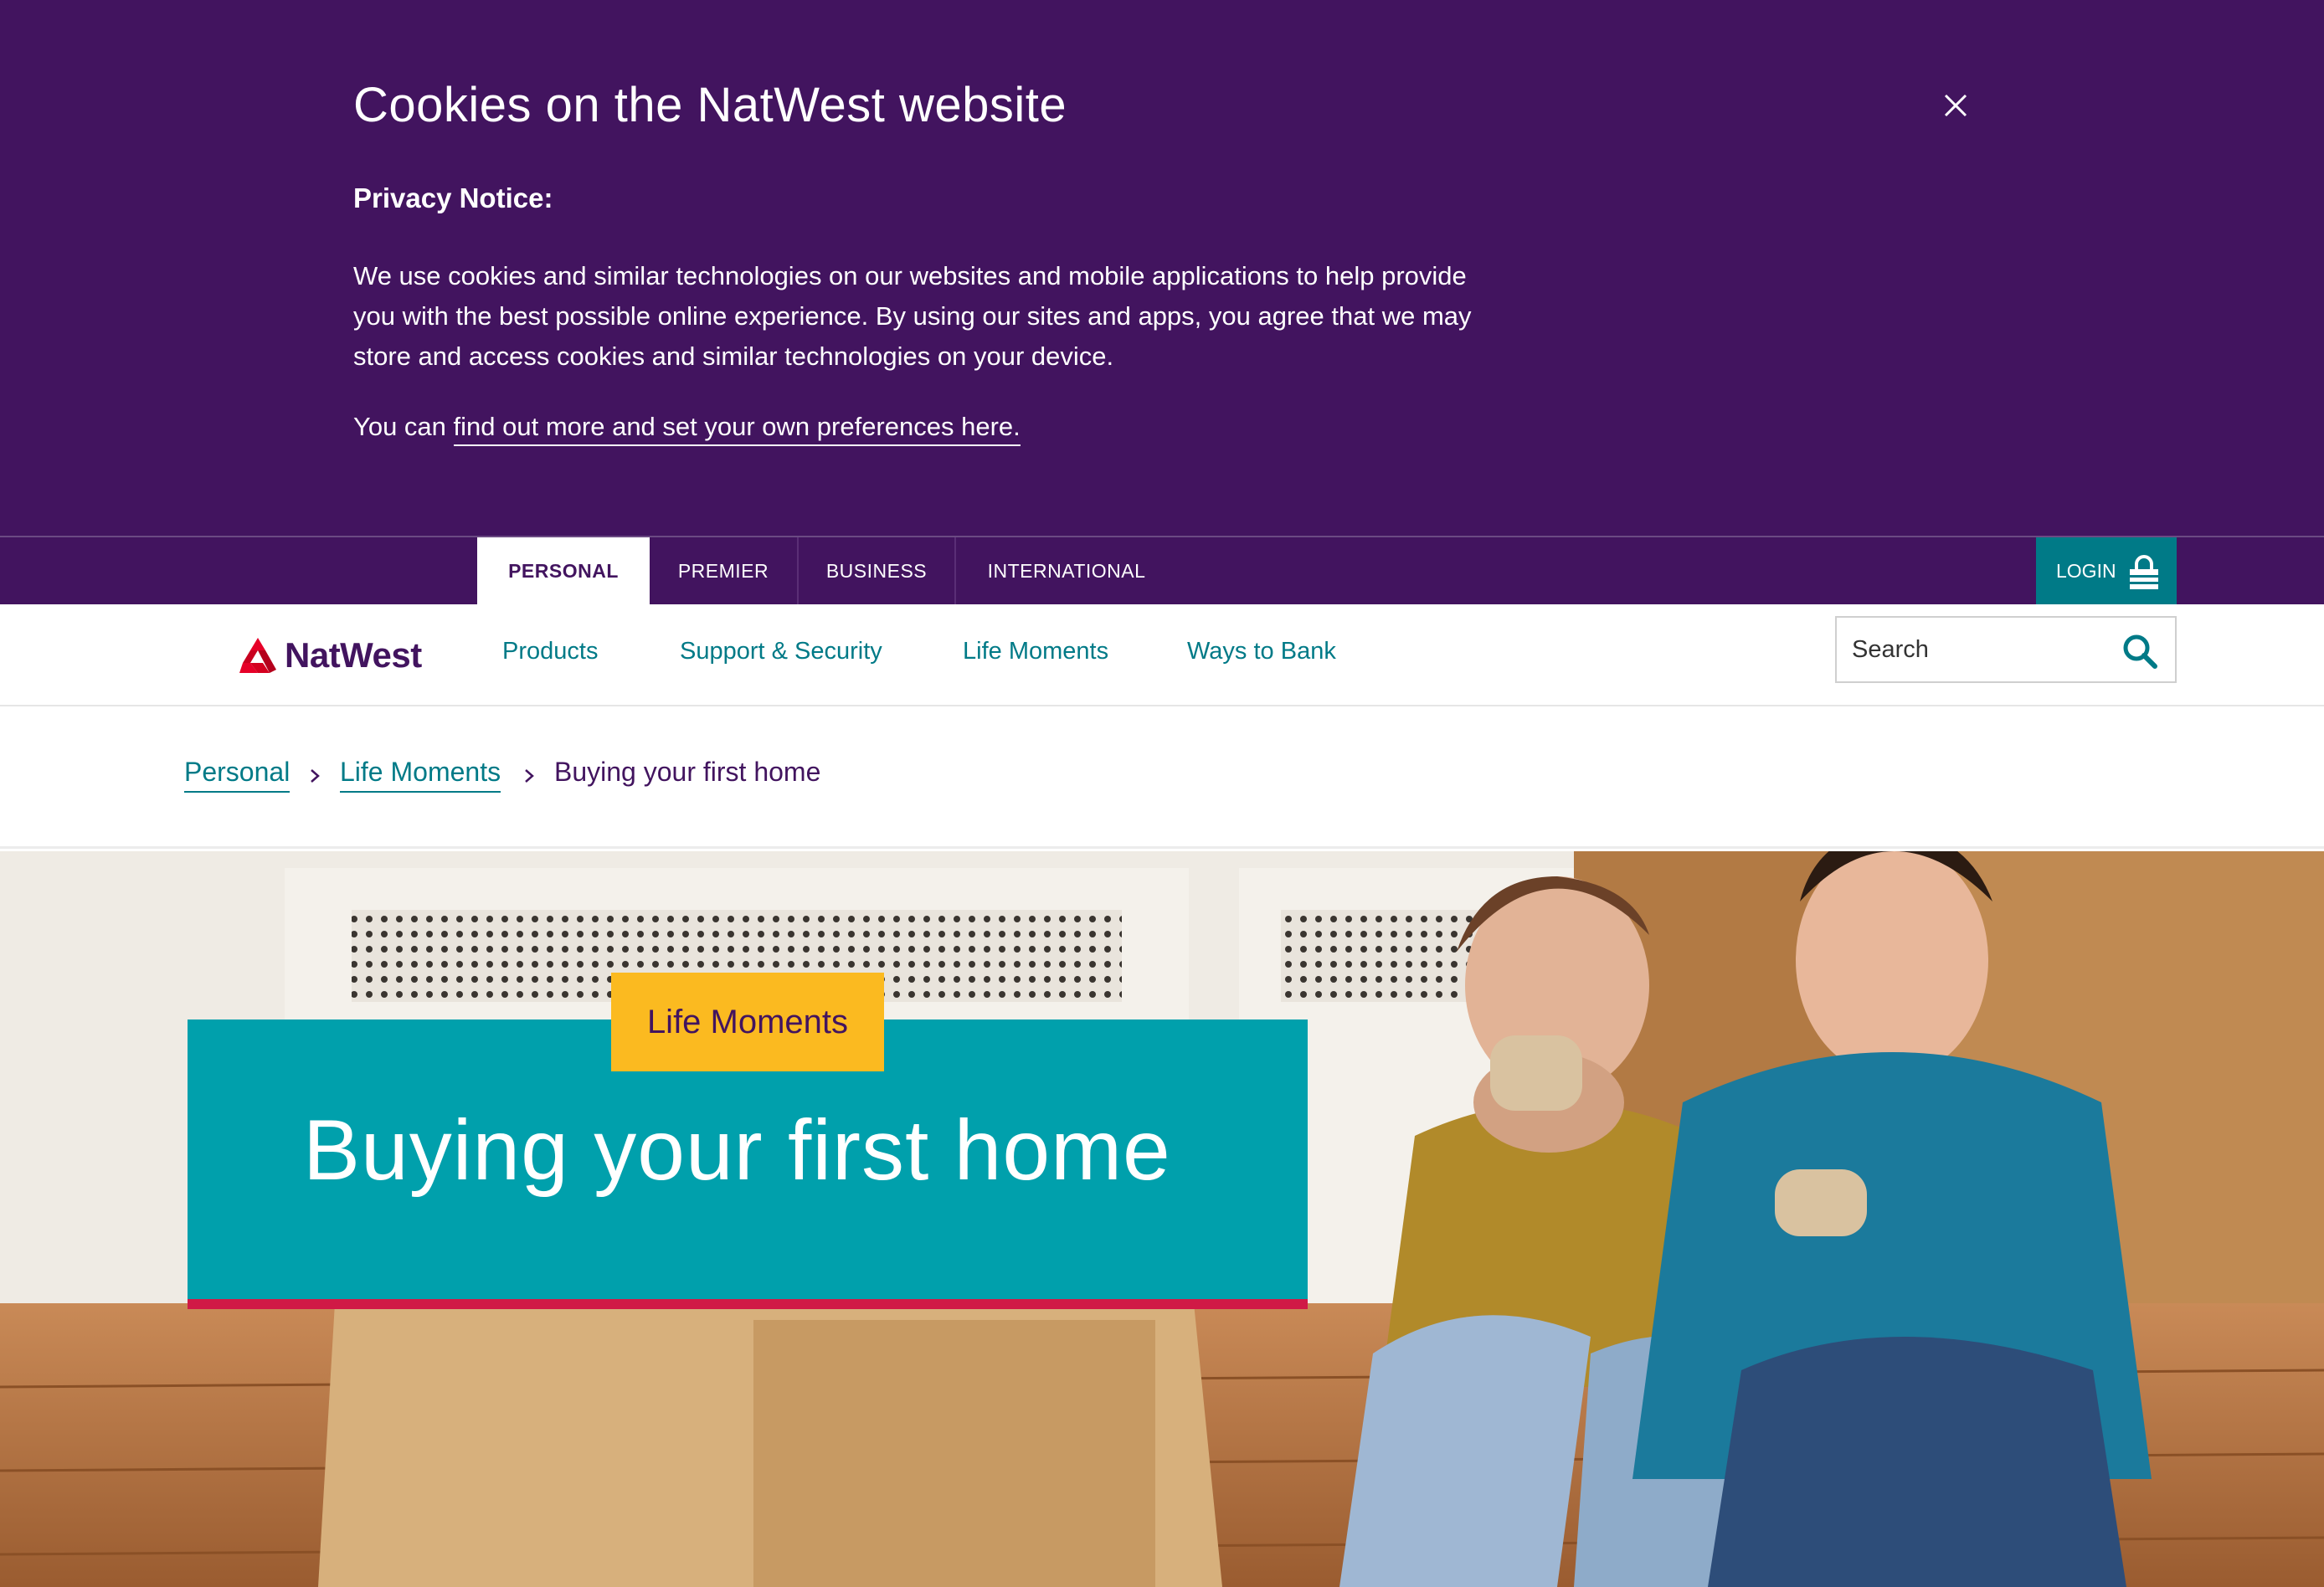 The height and width of the screenshot is (1587, 2324). I want to click on nav-support-security: Support & Security, so click(781, 651).